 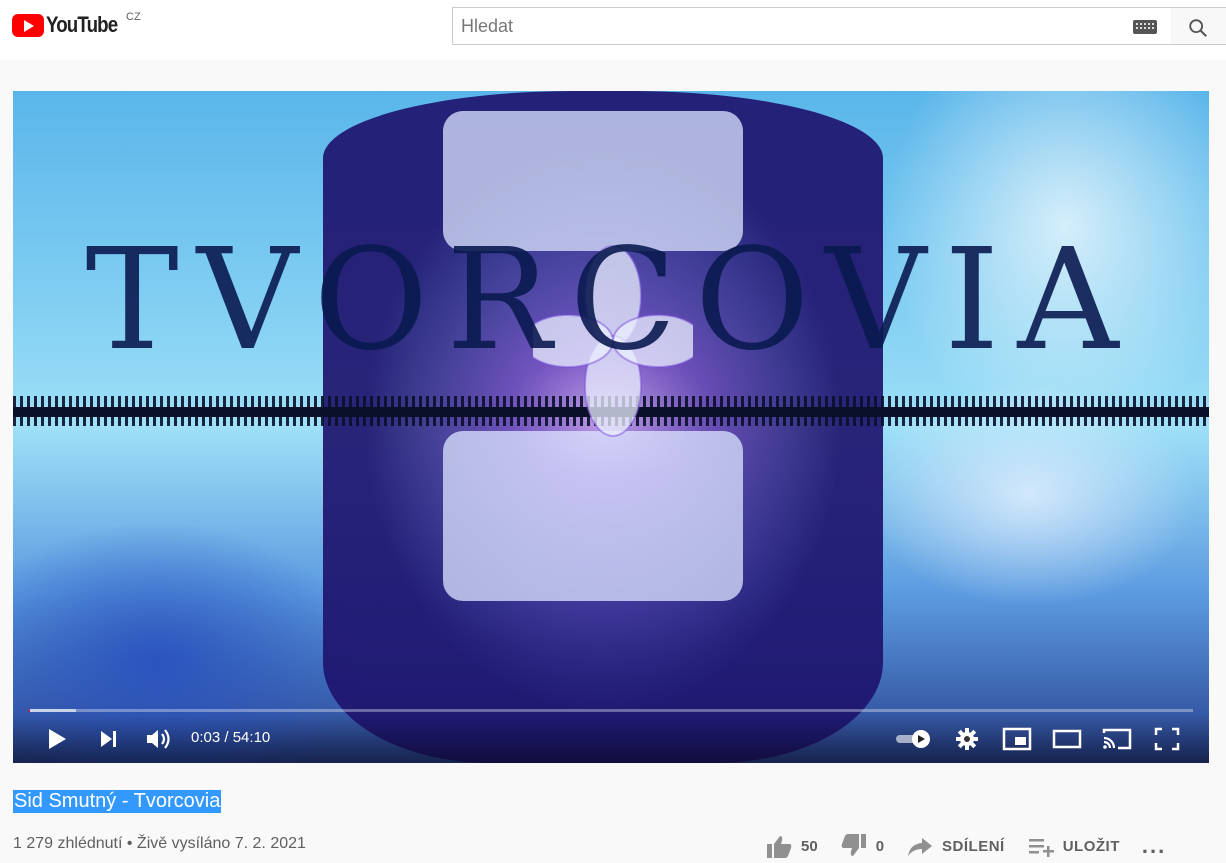 I want to click on share-icon, so click(x=920, y=847).